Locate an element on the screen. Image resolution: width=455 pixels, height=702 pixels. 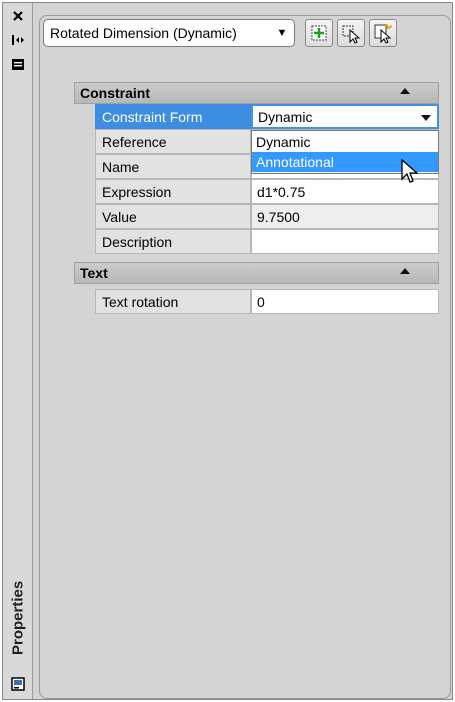
property-row-text-rotation: Text rotation 0 is located at coordinates (256, 301).